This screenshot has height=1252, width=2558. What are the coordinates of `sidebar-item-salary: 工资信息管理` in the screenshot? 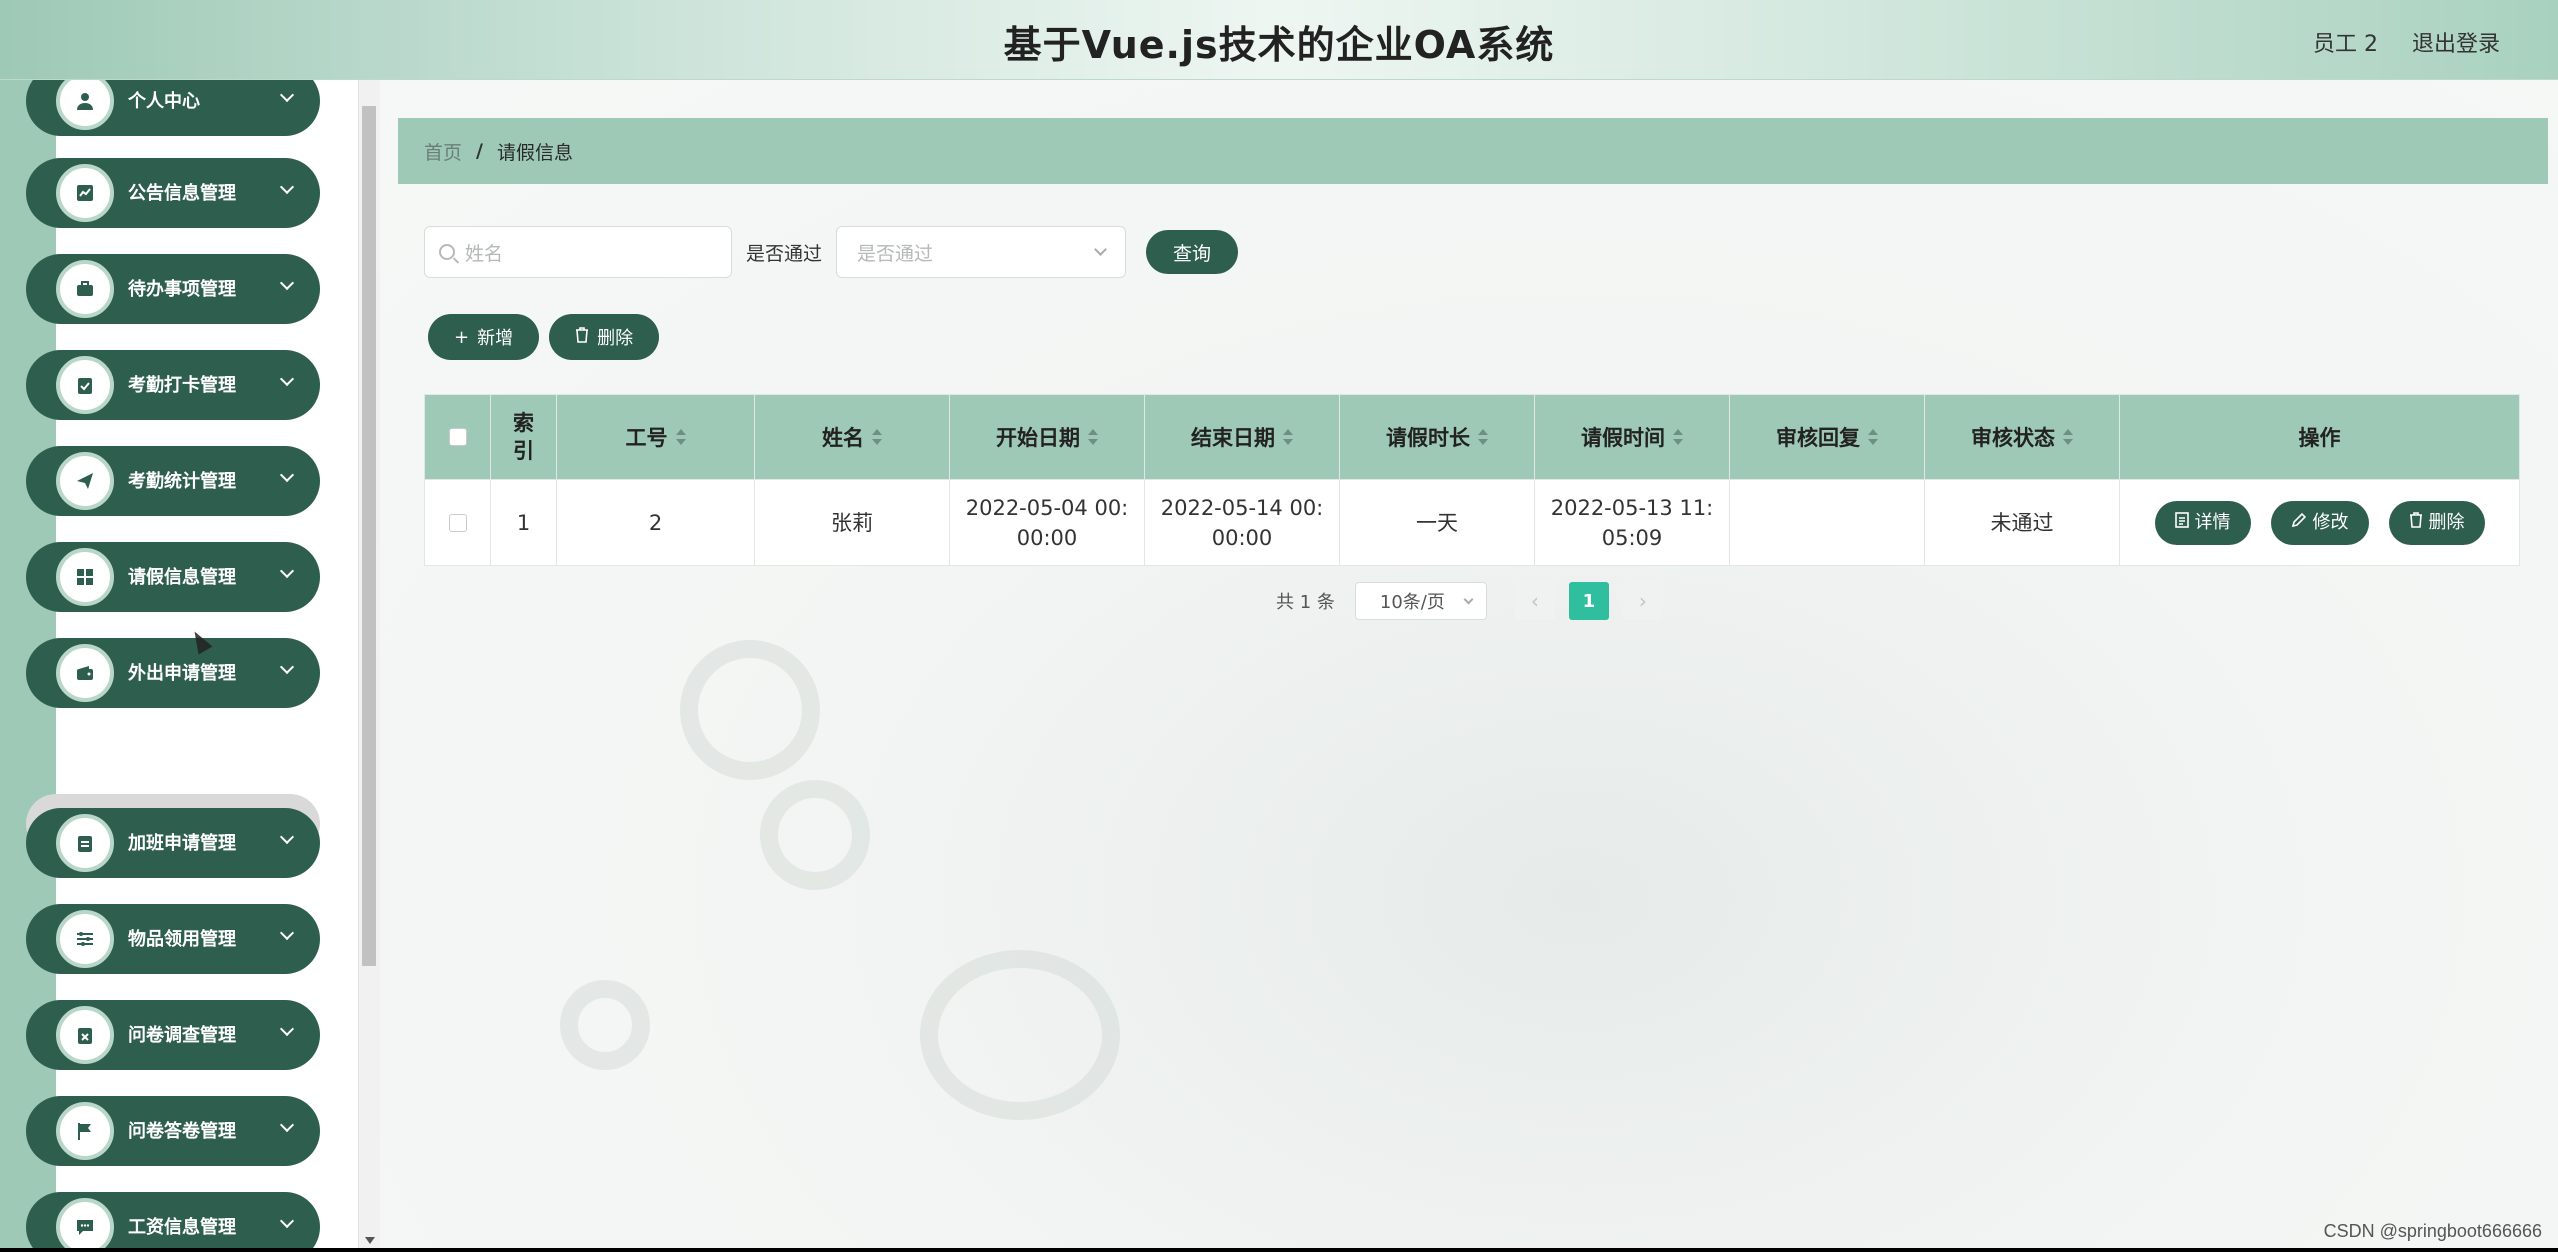 It's located at (173, 1220).